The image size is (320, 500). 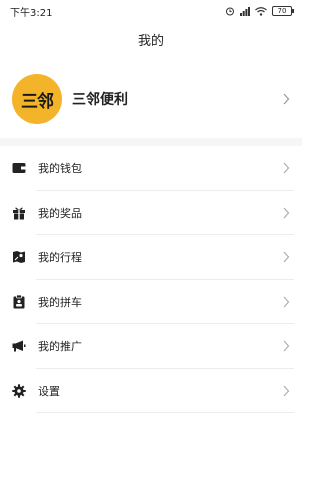 I want to click on menu-item-trips: 我的行程, so click(x=151, y=257).